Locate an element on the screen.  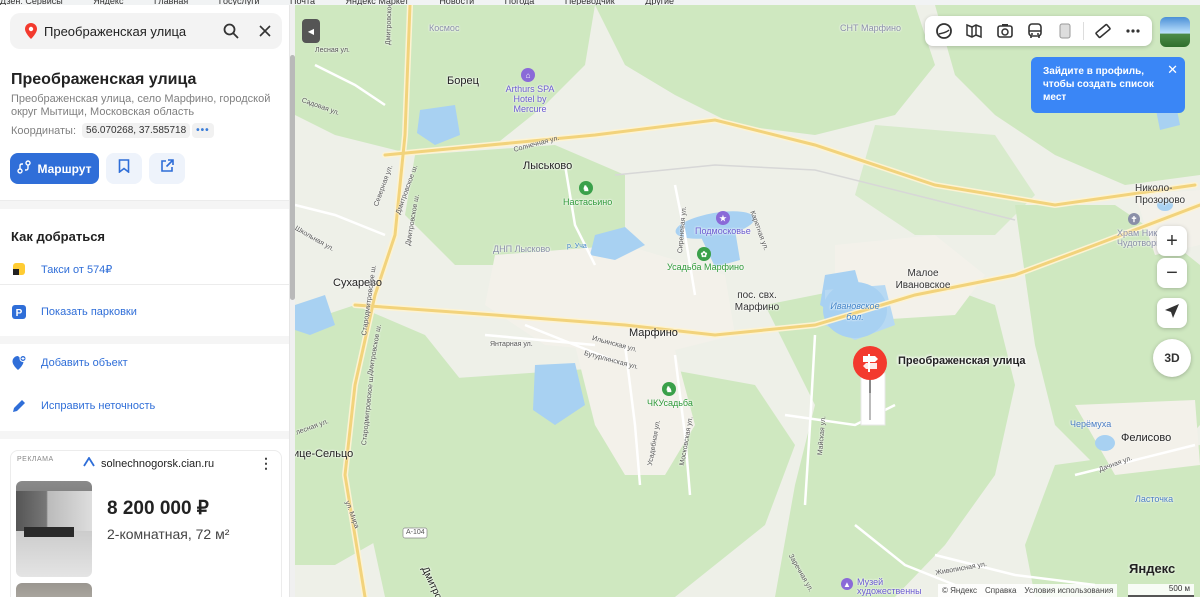
bookmark-item: Переводчик is located at coordinates (590, 2).